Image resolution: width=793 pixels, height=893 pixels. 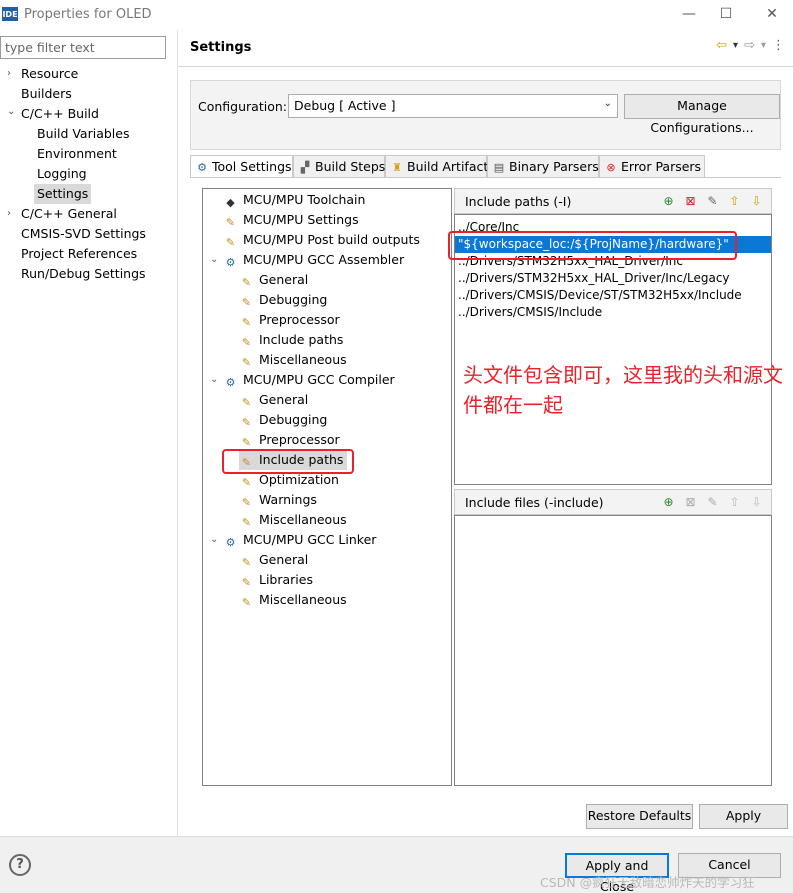 I want to click on tab-error-parsers: ⊗ Error Parsers, so click(x=652, y=166).